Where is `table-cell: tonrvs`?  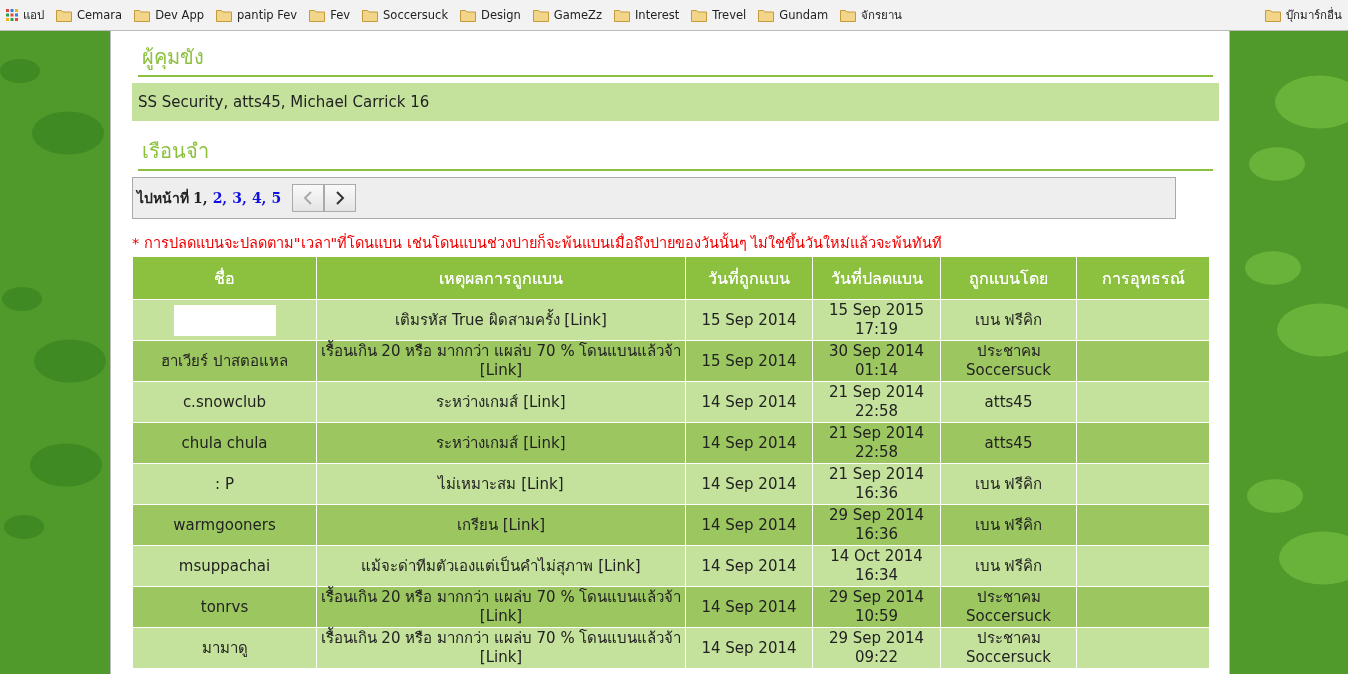 table-cell: tonrvs is located at coordinates (224, 607).